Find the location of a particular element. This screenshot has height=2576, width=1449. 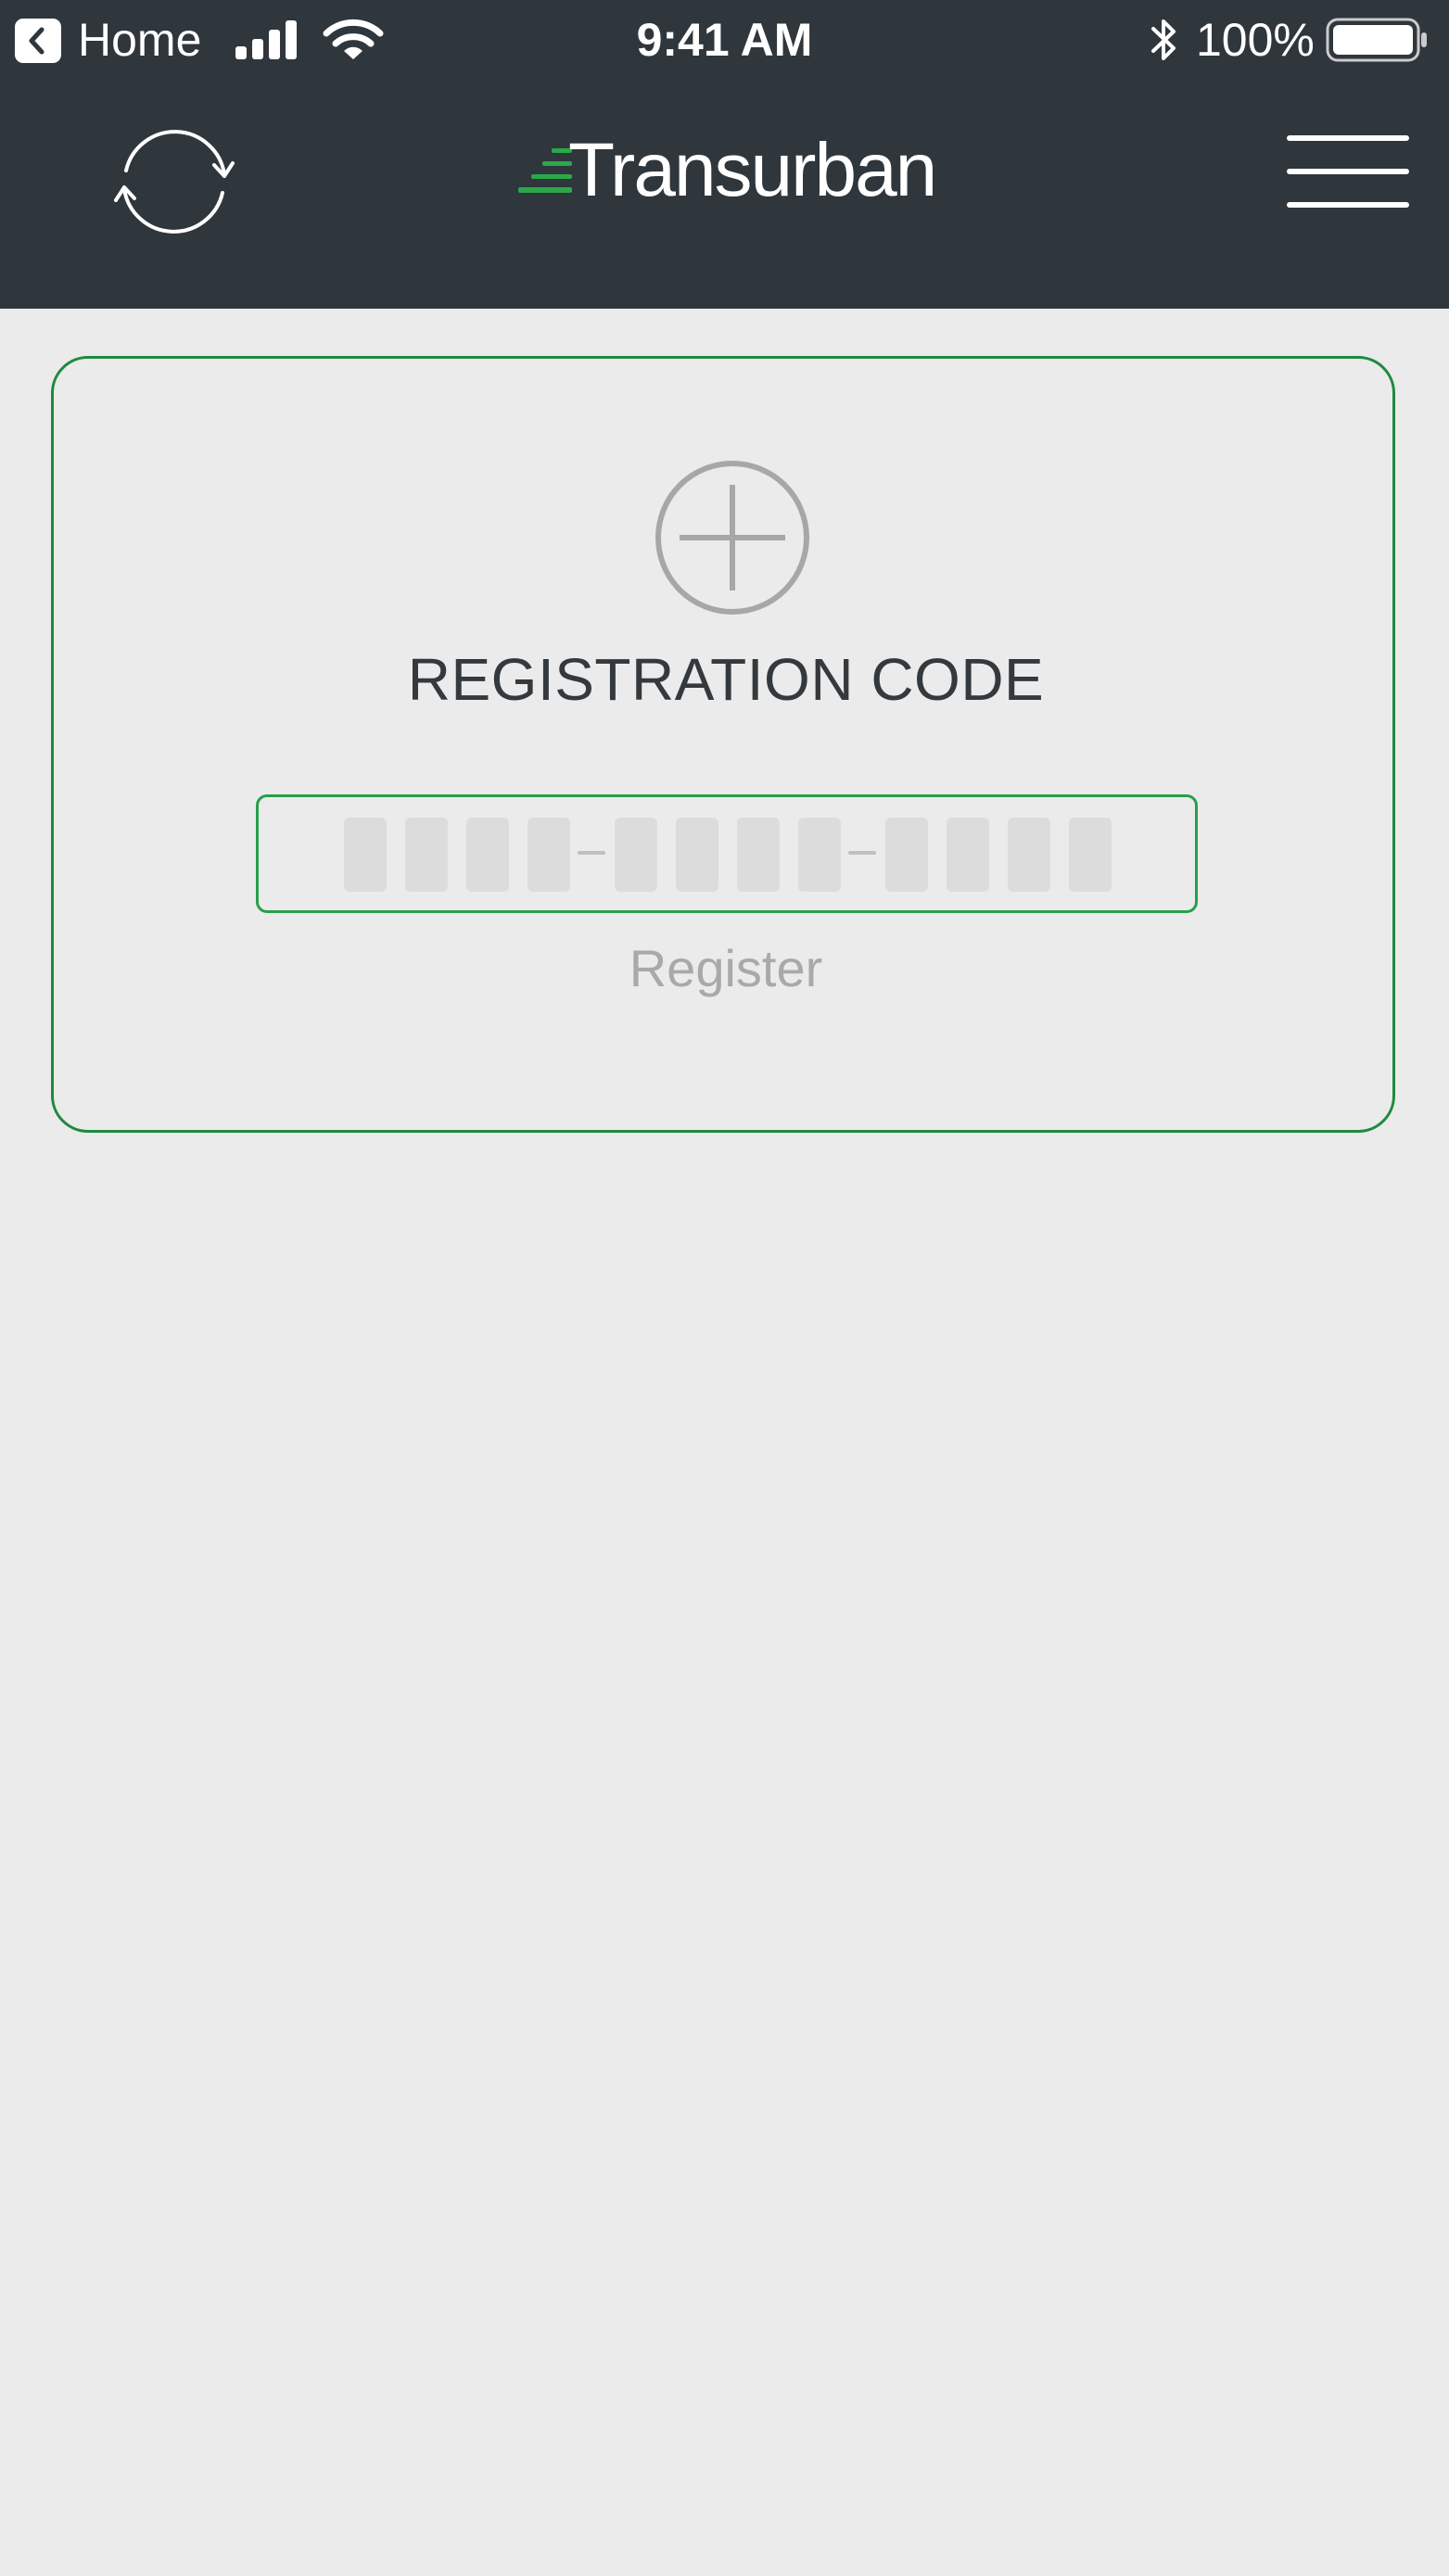

registration-code-title: REGISTRATION CODE is located at coordinates (726, 679).